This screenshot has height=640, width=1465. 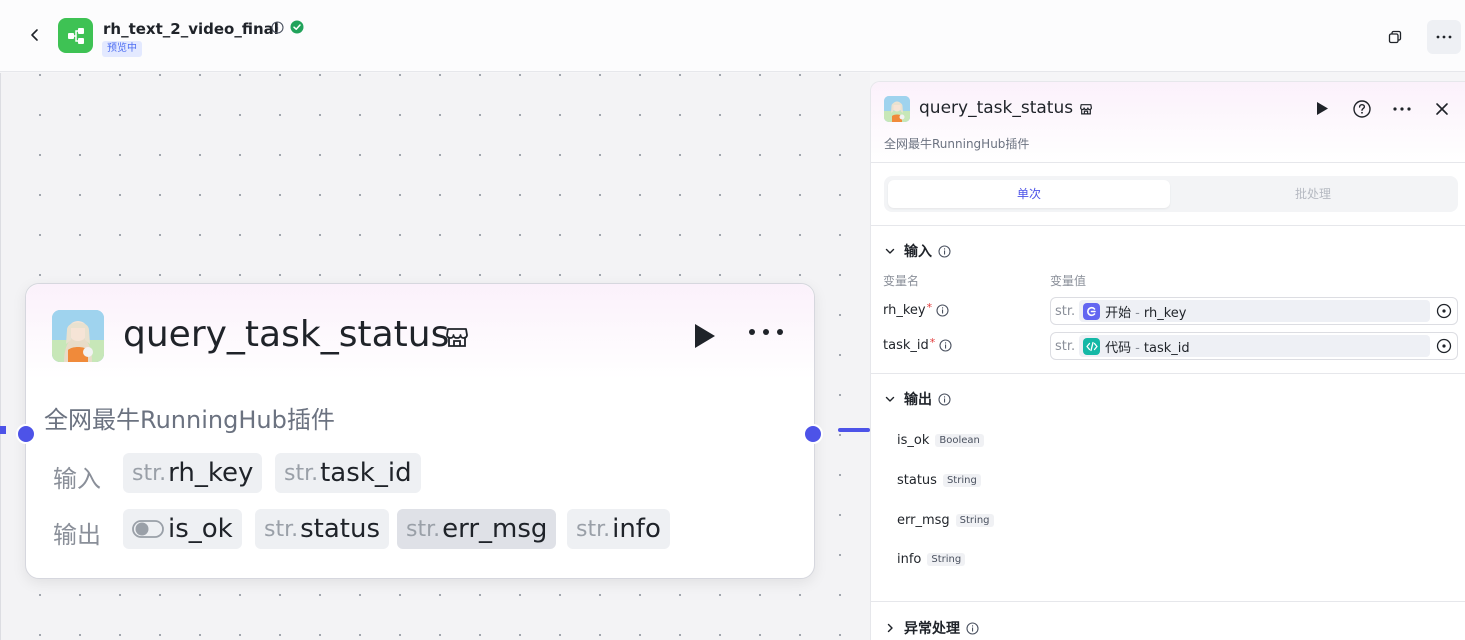 I want to click on input-var-name: task_id *, so click(x=917, y=344).